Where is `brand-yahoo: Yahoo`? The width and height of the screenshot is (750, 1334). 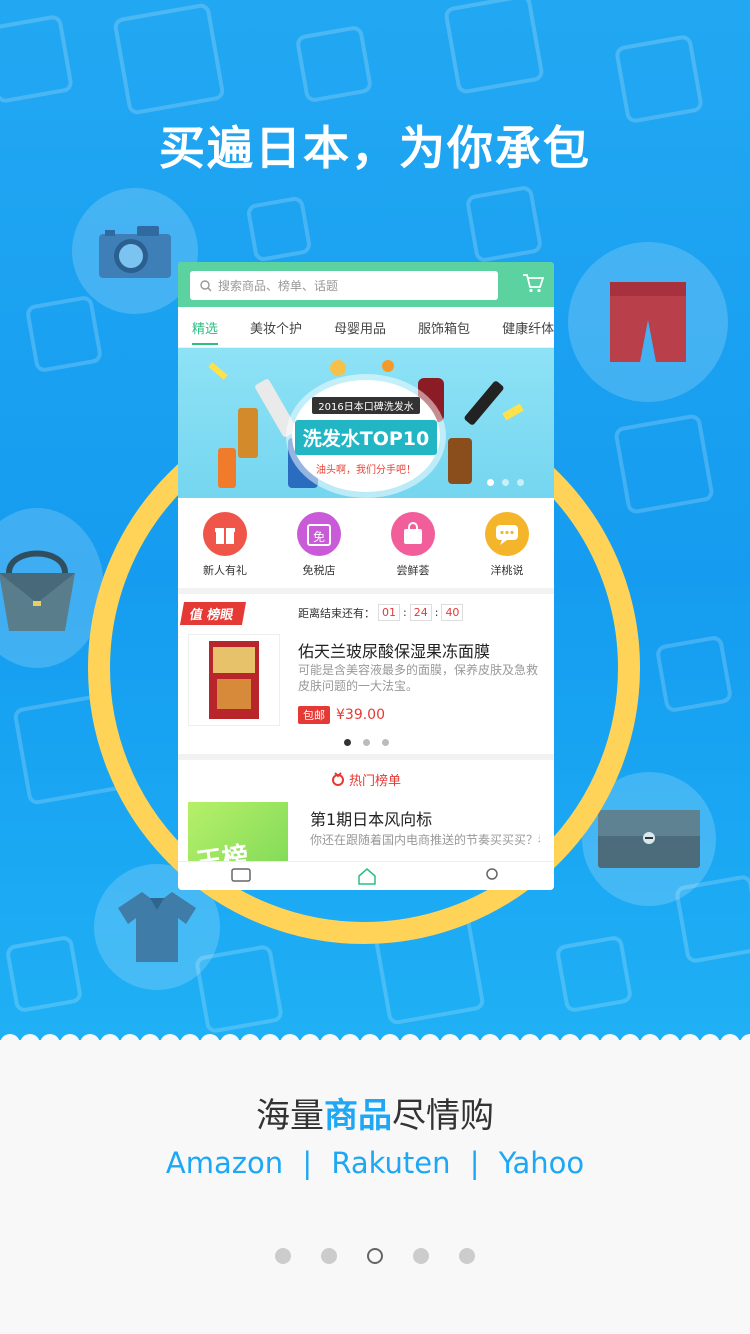
brand-yahoo: Yahoo is located at coordinates (541, 1163).